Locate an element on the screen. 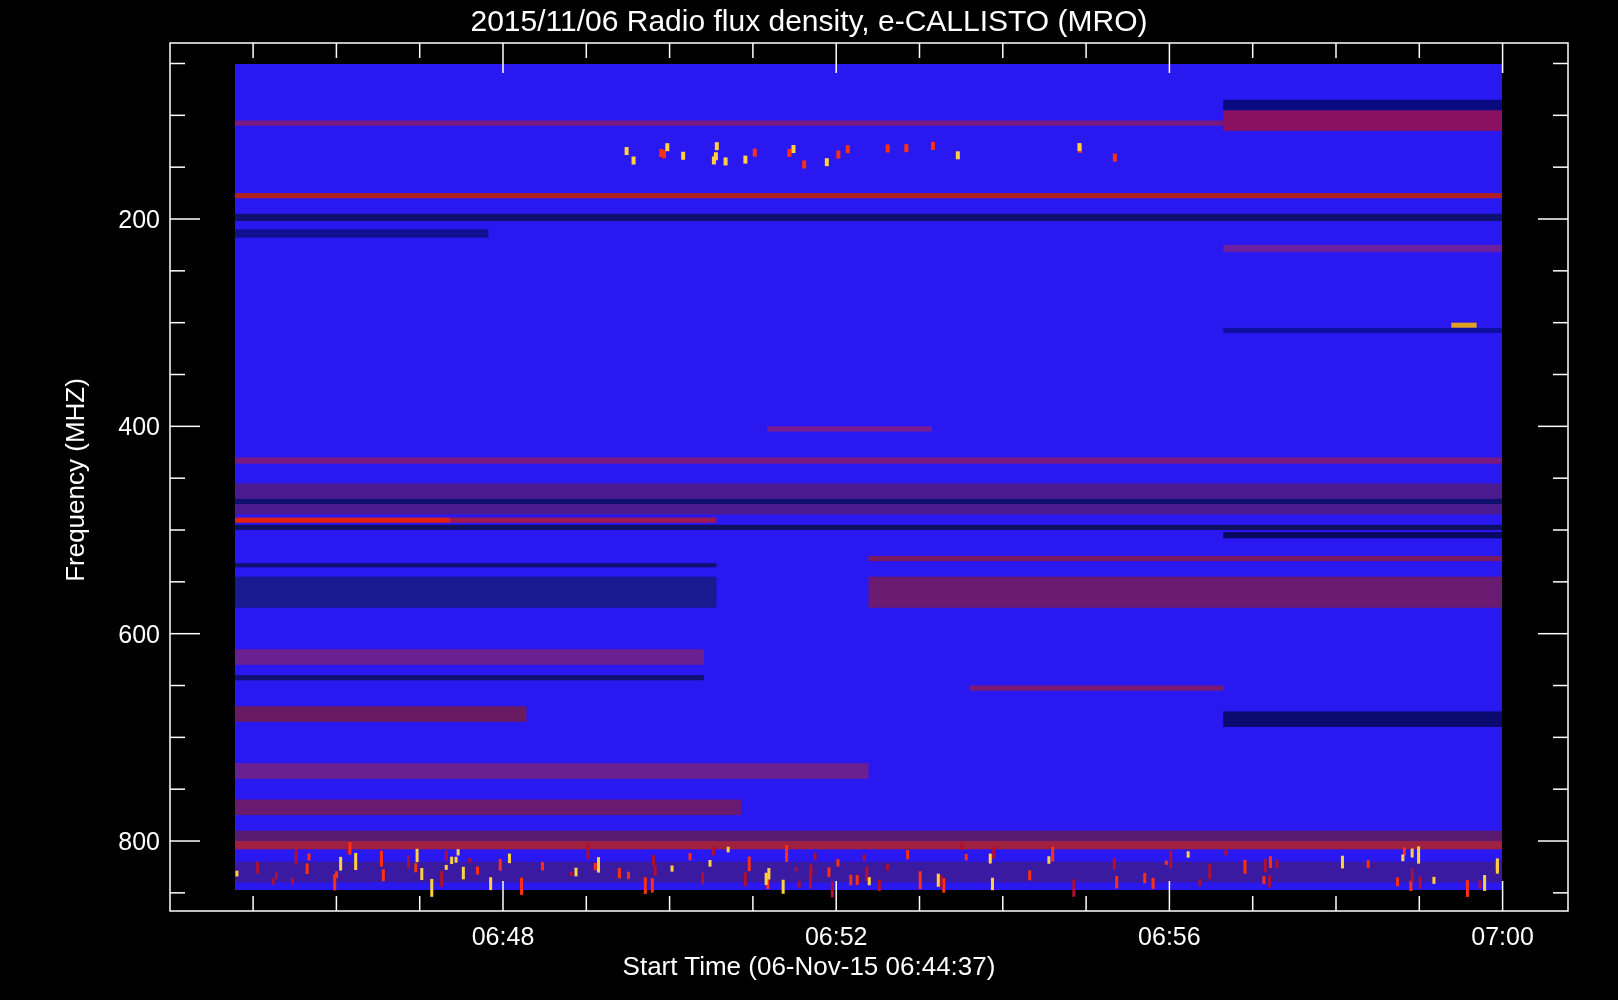 The height and width of the screenshot is (1000, 1618). tick-label: 06:56 is located at coordinates (1169, 936).